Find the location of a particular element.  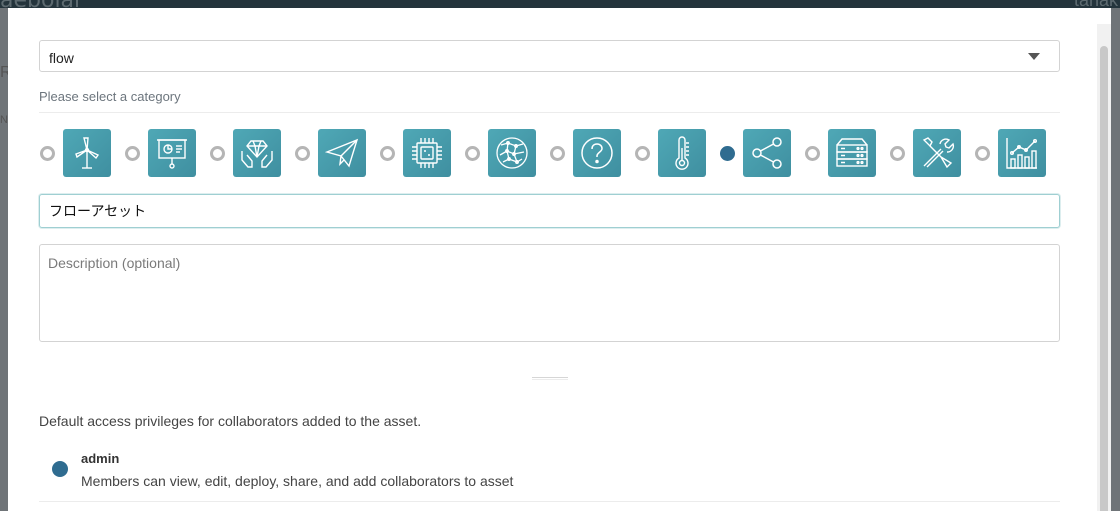

asset-name-input is located at coordinates (549, 211).